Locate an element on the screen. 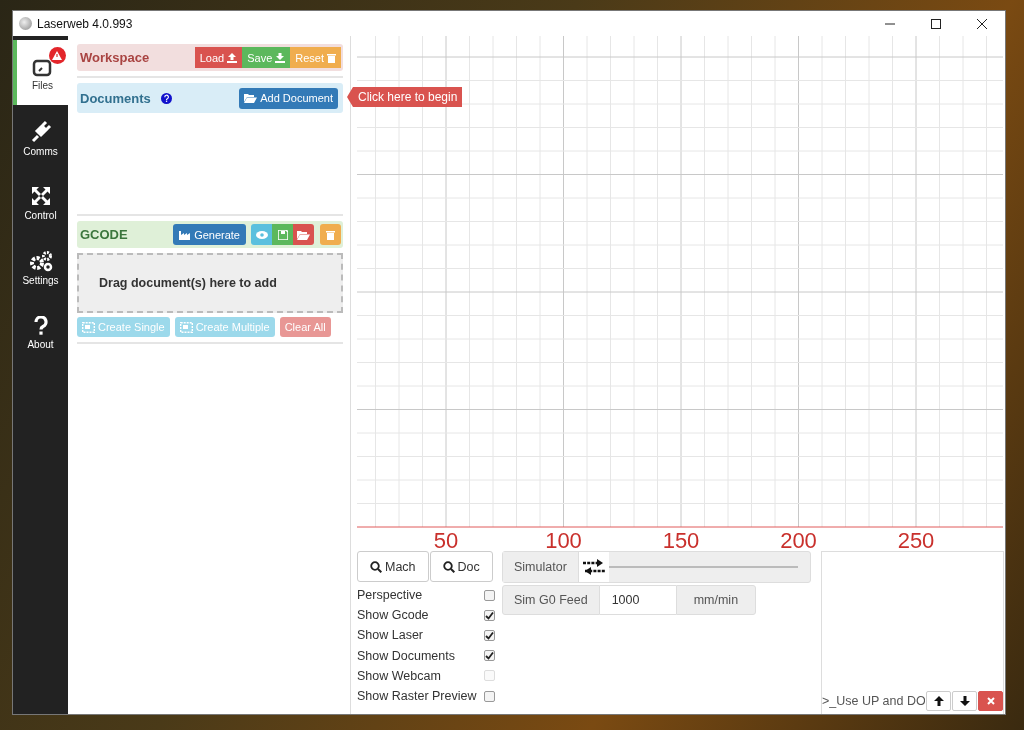  history-down-button is located at coordinates (964, 701).